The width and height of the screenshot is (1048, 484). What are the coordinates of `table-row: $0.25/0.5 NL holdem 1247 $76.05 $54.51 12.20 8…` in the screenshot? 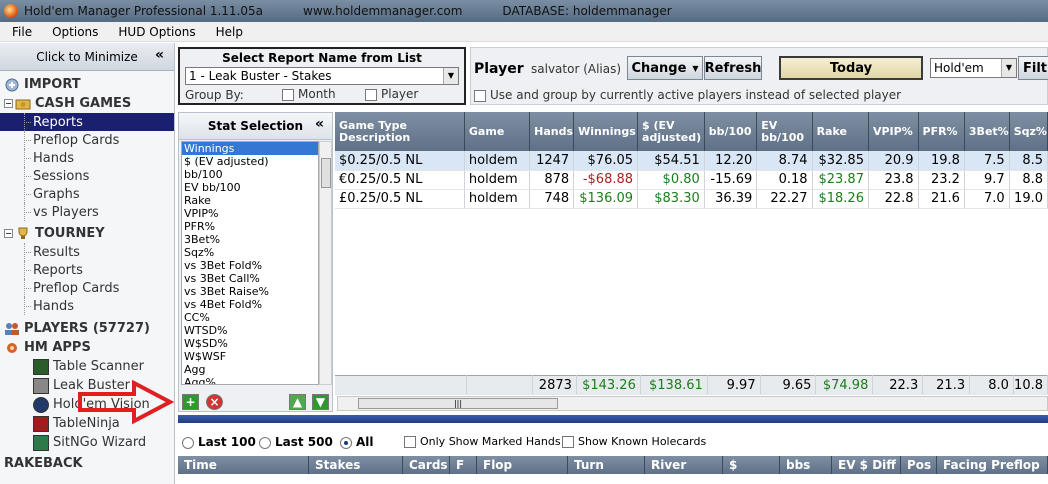 It's located at (691, 161).